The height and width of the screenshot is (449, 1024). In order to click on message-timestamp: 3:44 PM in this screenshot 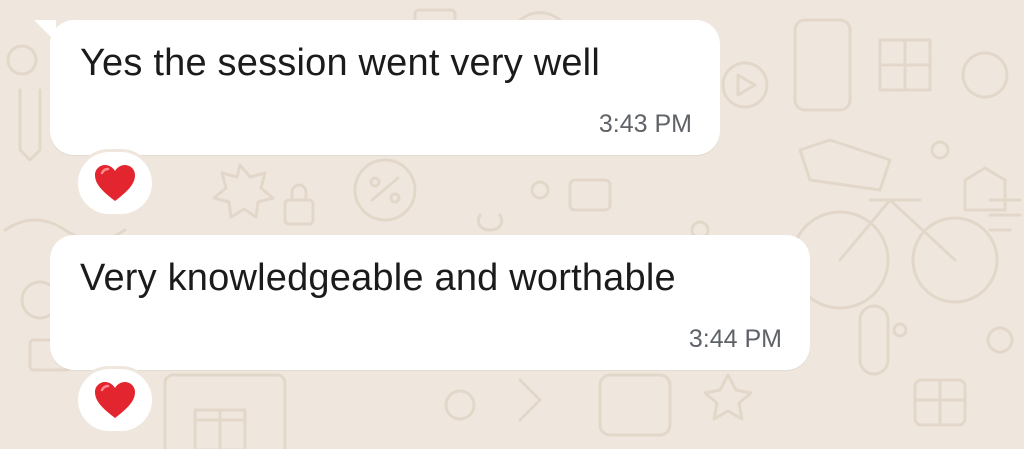, I will do `click(735, 339)`.